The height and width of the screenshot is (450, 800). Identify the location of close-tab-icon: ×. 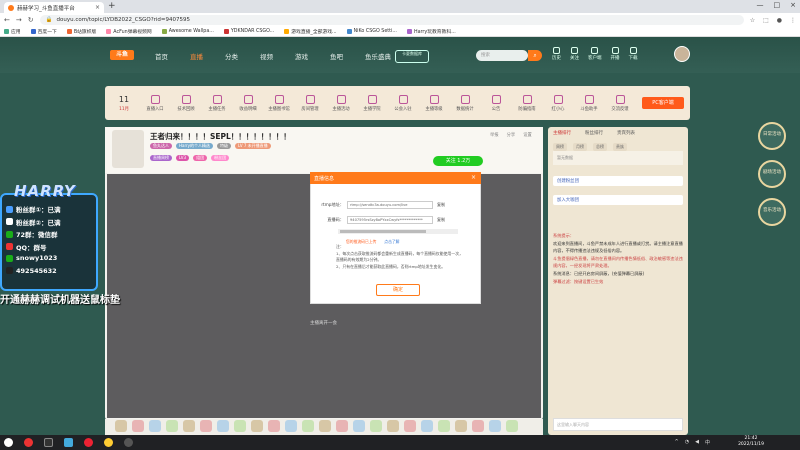
(97, 7).